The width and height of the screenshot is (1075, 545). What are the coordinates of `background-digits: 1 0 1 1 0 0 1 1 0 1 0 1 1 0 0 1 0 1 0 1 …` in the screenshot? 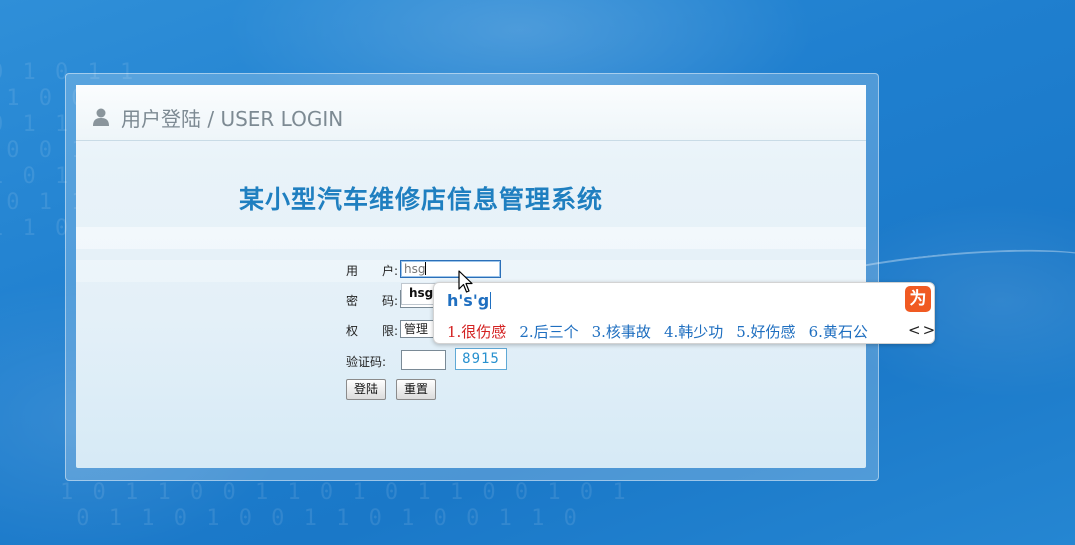 It's located at (344, 505).